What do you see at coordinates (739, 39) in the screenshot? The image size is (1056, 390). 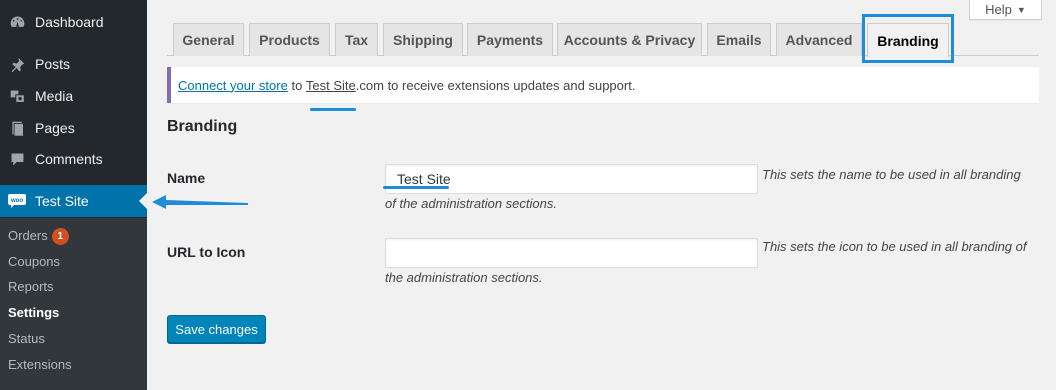 I see `tab-emails: Emails` at bounding box center [739, 39].